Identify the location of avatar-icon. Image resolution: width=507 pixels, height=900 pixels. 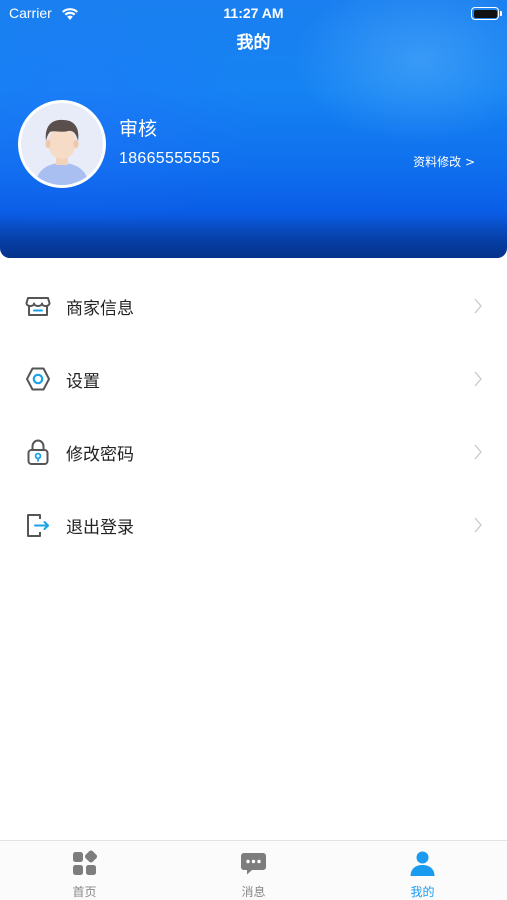
(62, 144).